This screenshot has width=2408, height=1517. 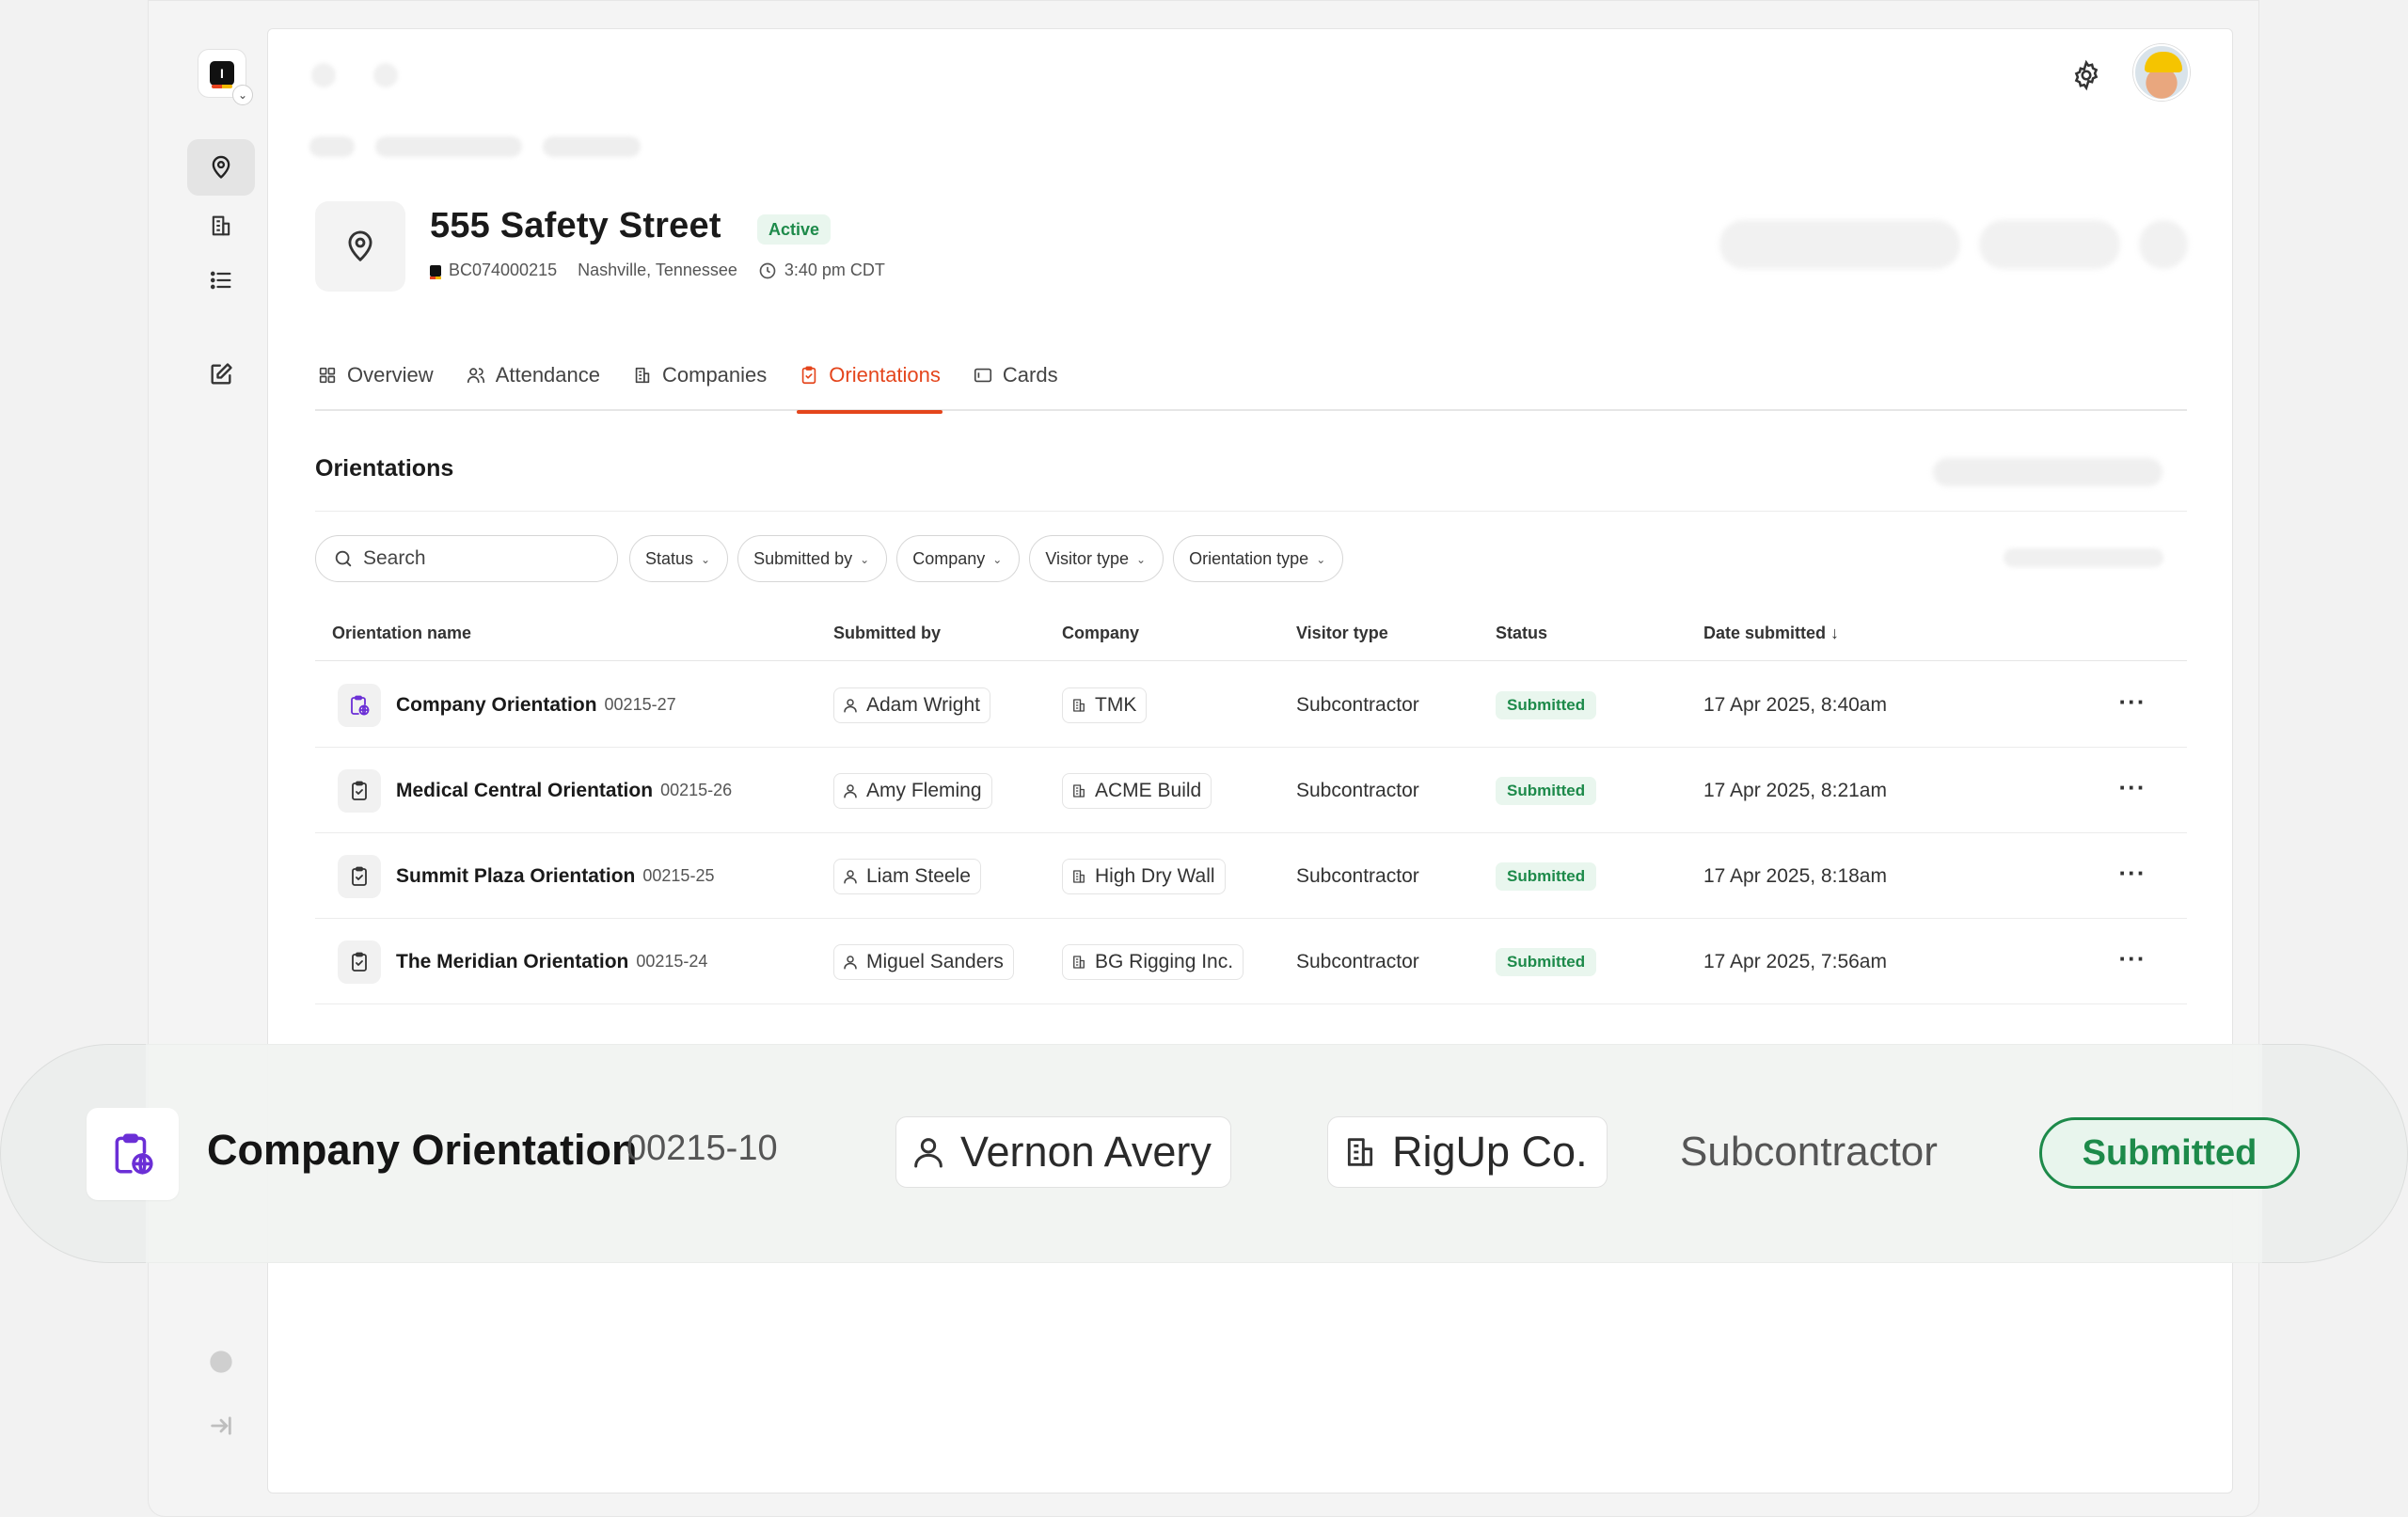 What do you see at coordinates (670, 558) in the screenshot?
I see `filter-label: Status` at bounding box center [670, 558].